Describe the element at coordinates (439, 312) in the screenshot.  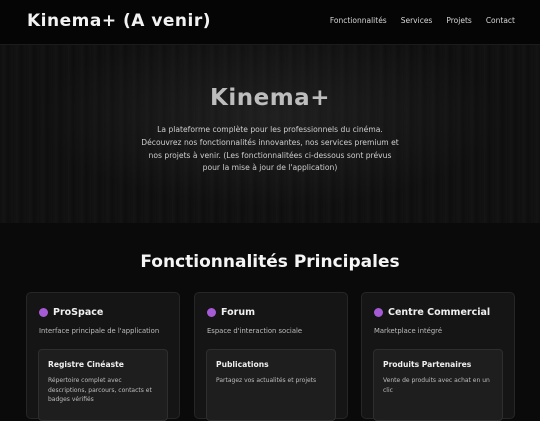
I see `card-title: Centre Commercial` at that location.